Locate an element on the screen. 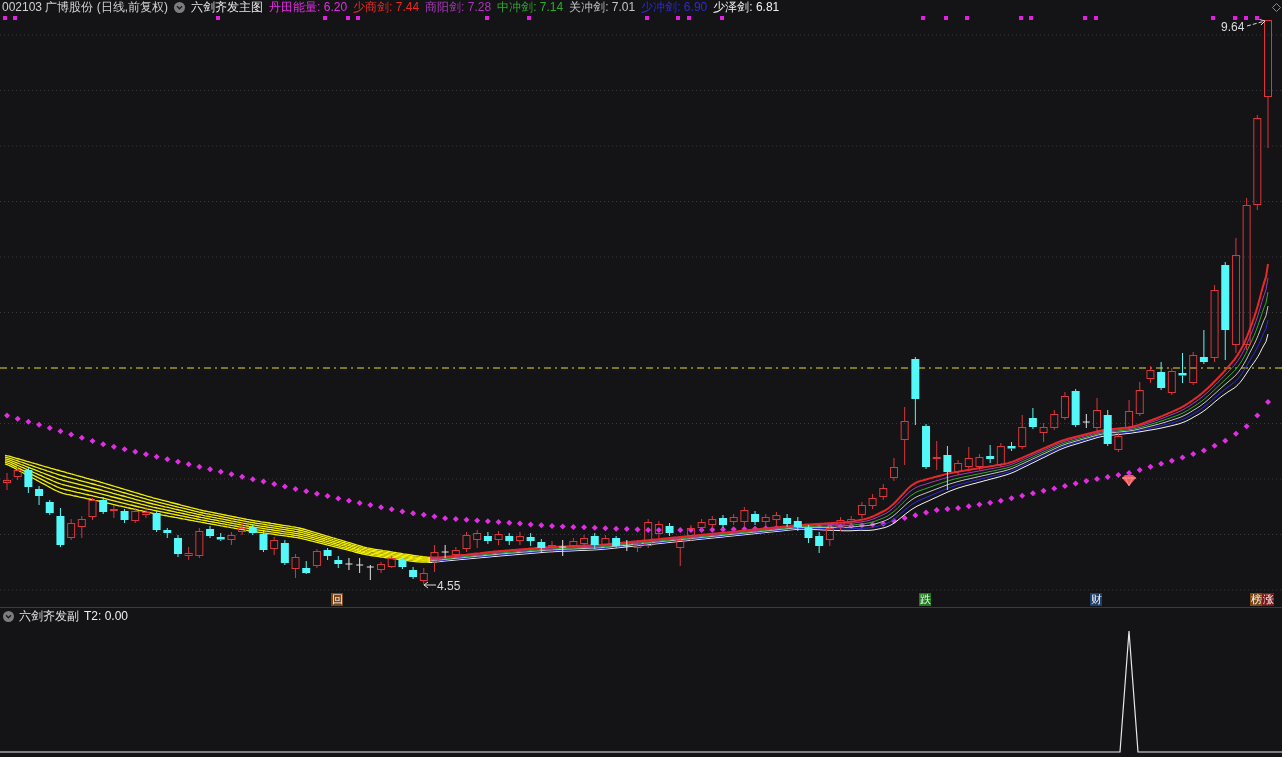 The height and width of the screenshot is (757, 1282). indicator-readout: 少泽剑: 6.81 is located at coordinates (746, 7).